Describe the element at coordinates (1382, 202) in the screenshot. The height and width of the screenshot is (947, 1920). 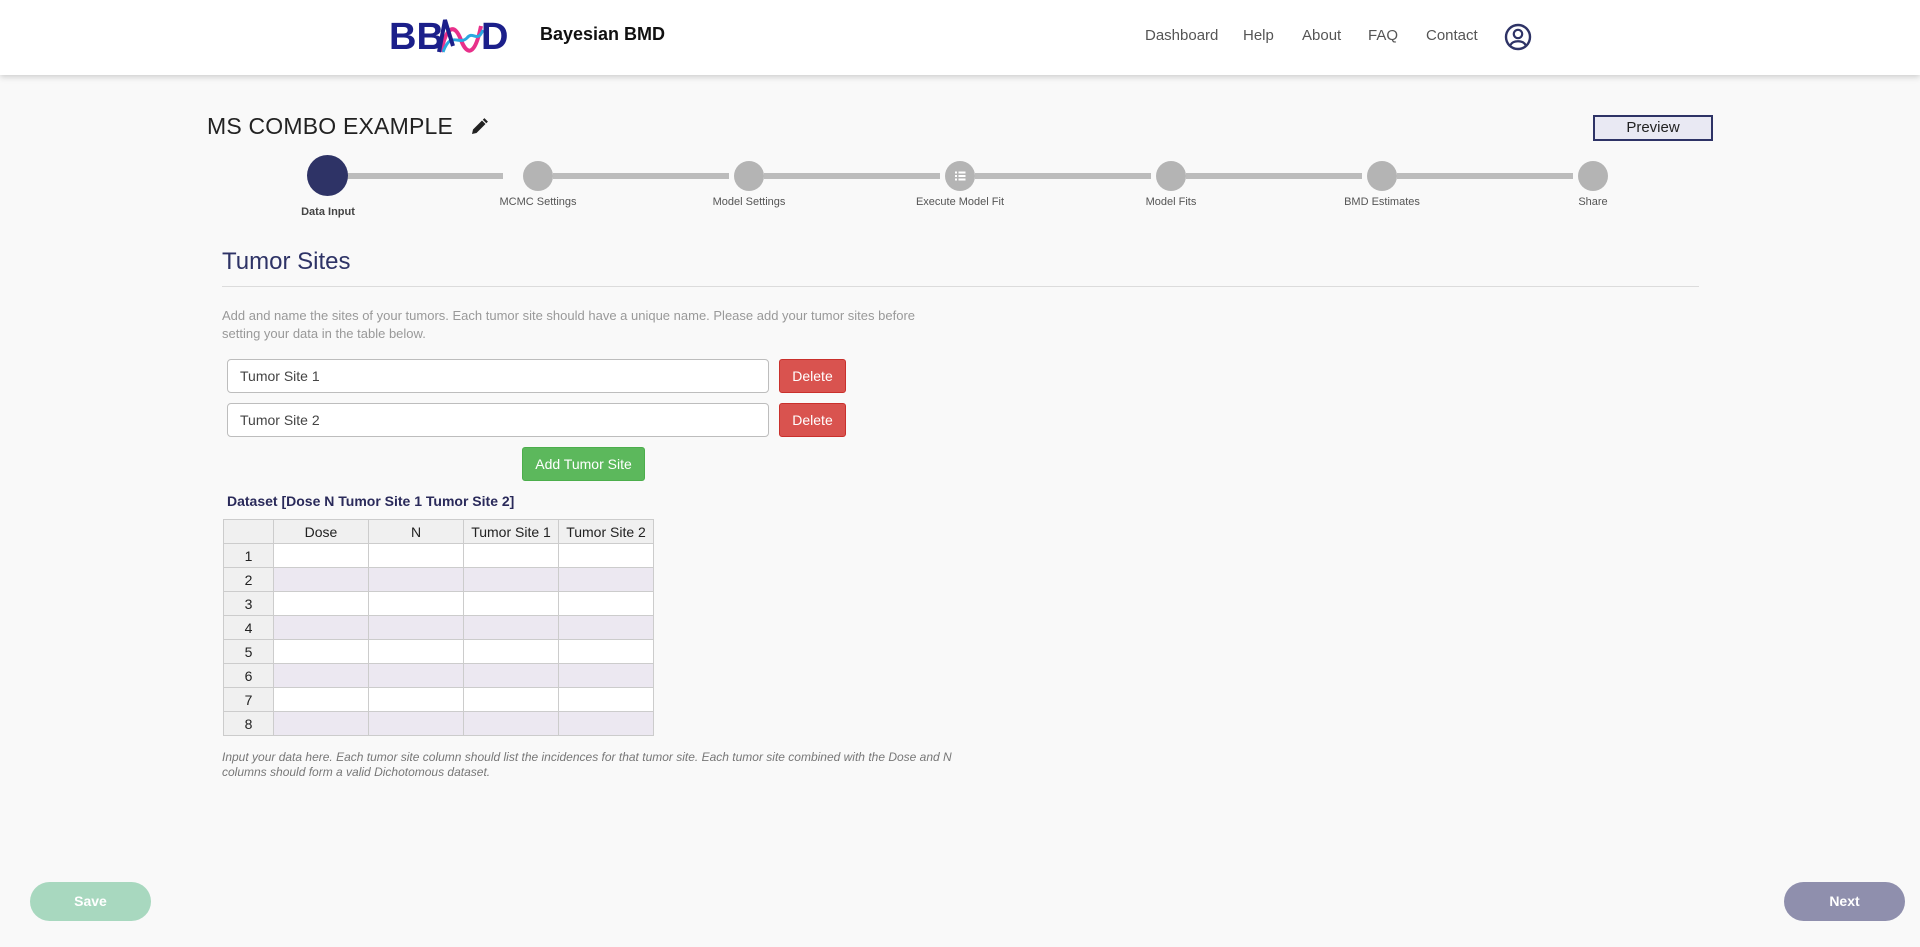
I see `step-label-bmd-estimates: BMD Estimates` at that location.